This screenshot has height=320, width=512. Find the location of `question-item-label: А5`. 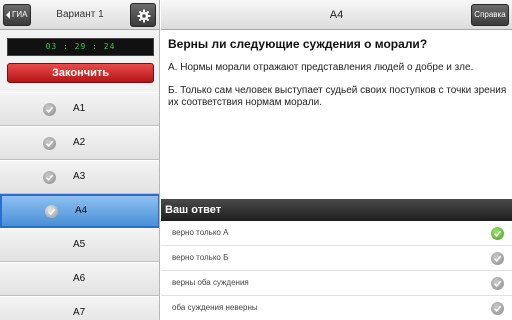

question-item-label: А5 is located at coordinates (79, 244).